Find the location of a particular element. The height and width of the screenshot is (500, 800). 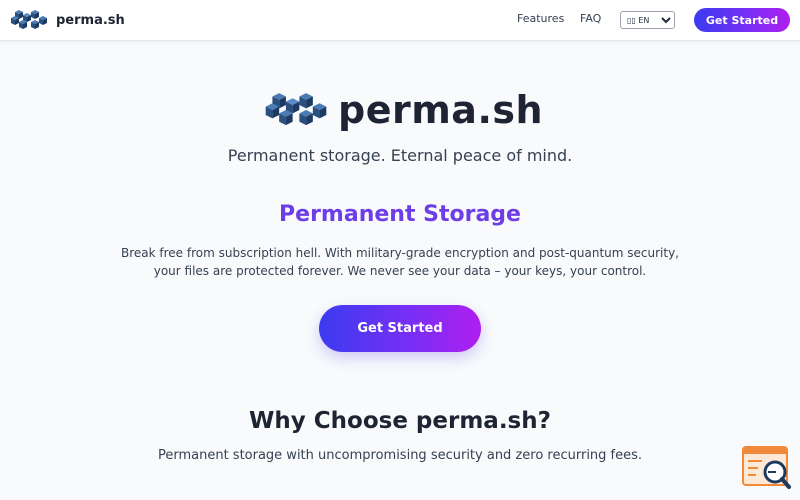

floating-search-widget is located at coordinates (767, 468).